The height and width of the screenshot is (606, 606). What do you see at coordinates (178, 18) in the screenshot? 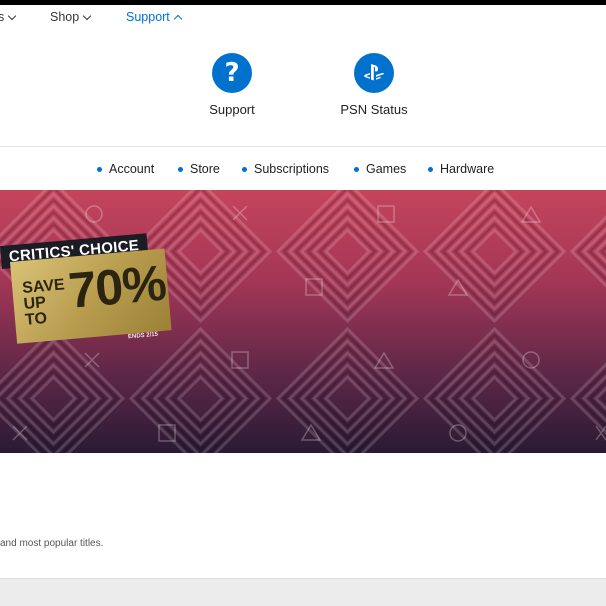
I see `chevron-up-icon` at bounding box center [178, 18].